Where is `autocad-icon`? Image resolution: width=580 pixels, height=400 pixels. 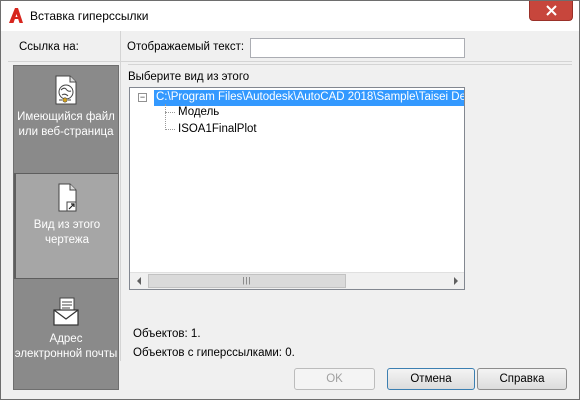 autocad-icon is located at coordinates (16, 15).